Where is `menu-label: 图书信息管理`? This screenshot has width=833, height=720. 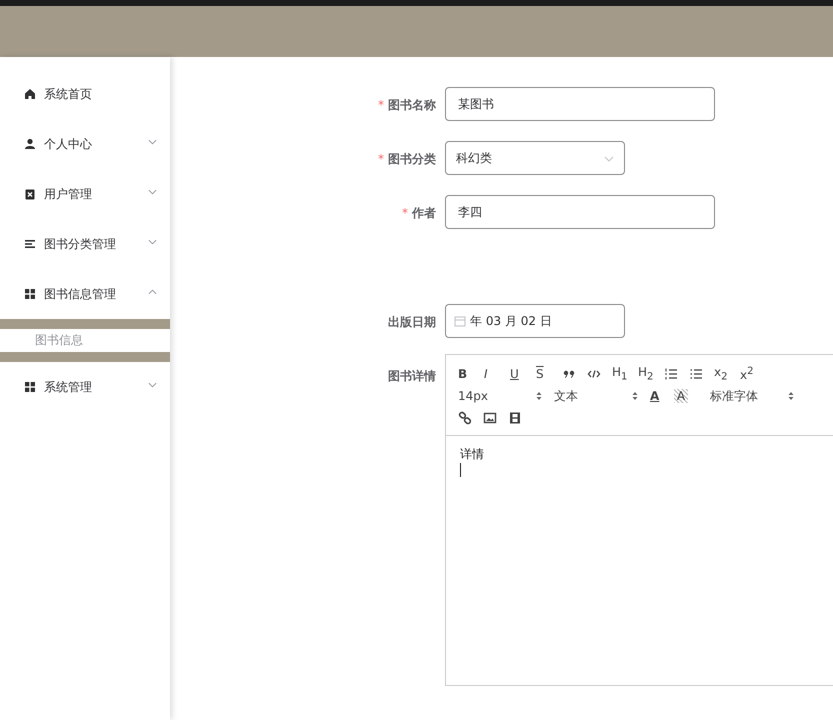 menu-label: 图书信息管理 is located at coordinates (80, 294).